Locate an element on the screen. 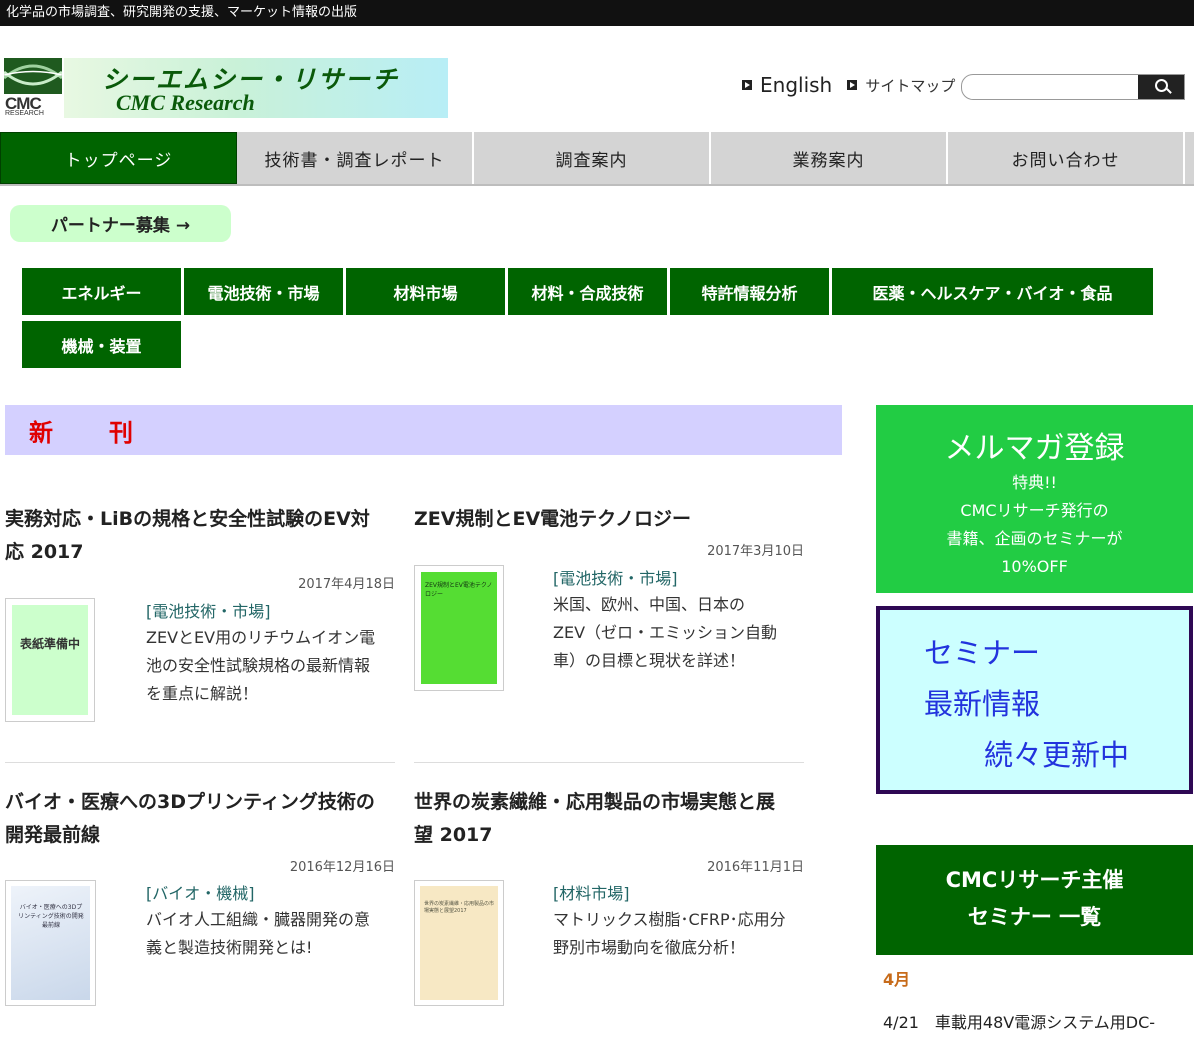  nav-tab-top: トップページ is located at coordinates (118, 158).